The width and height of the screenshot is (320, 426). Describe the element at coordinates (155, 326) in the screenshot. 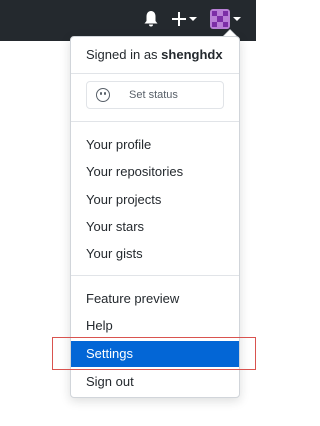

I see `menu-item-help: Help` at that location.